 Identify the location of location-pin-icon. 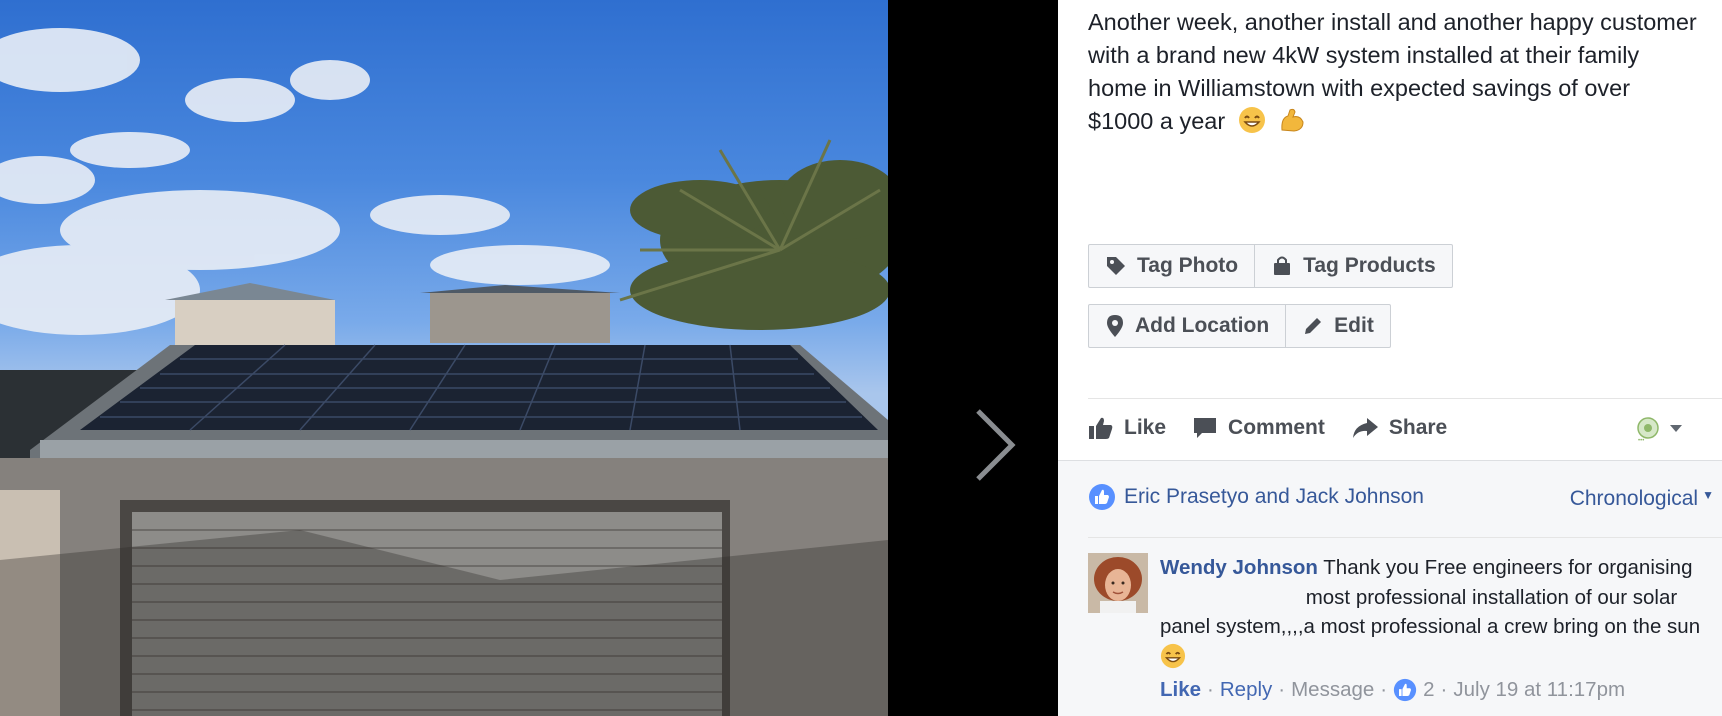
(1115, 326).